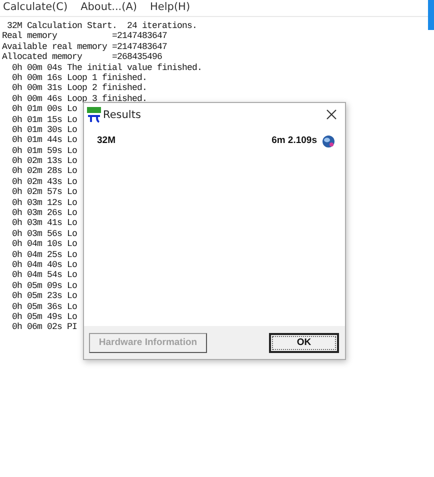 Image resolution: width=434 pixels, height=477 pixels. What do you see at coordinates (85, 47) in the screenshot?
I see `log-line: Available real memory =2147483647` at bounding box center [85, 47].